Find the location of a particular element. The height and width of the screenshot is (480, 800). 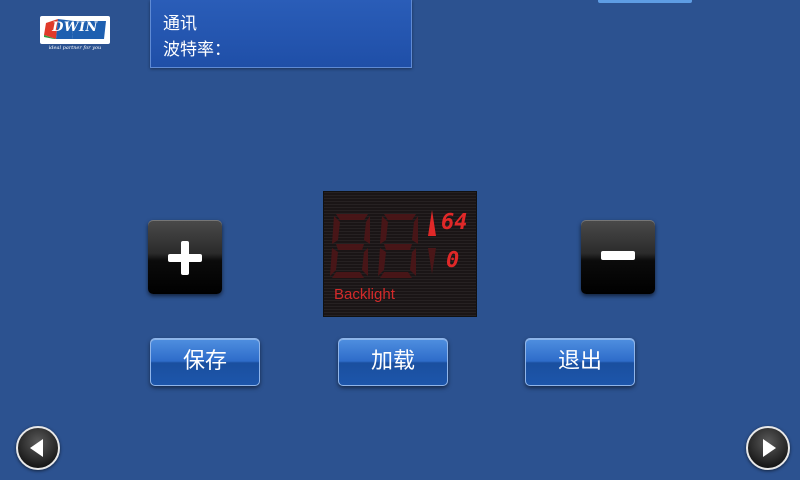

logo-badge: DWIN is located at coordinates (75, 30).